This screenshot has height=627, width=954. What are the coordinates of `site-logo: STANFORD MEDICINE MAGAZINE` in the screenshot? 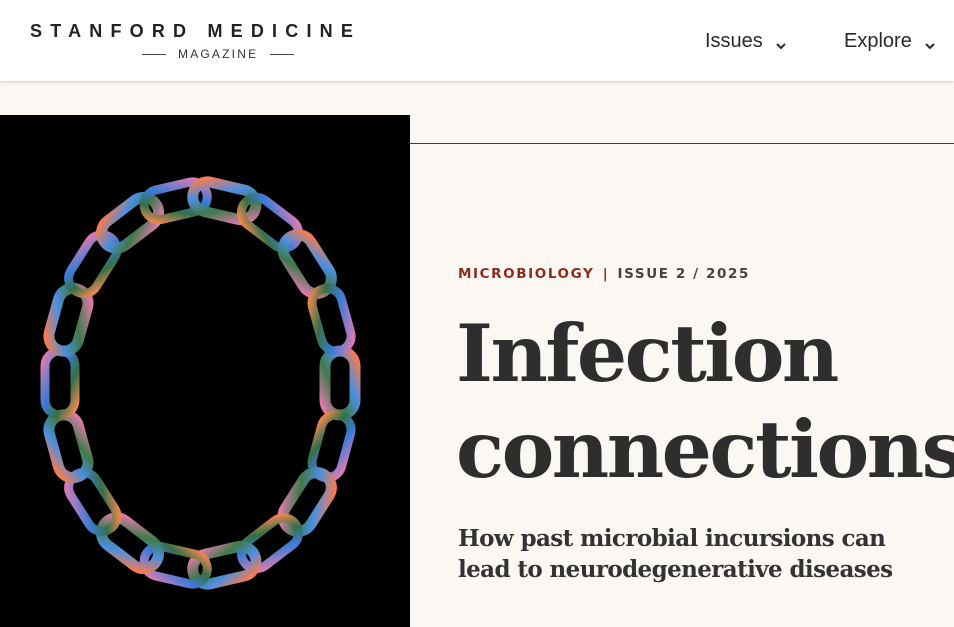 It's located at (217, 42).